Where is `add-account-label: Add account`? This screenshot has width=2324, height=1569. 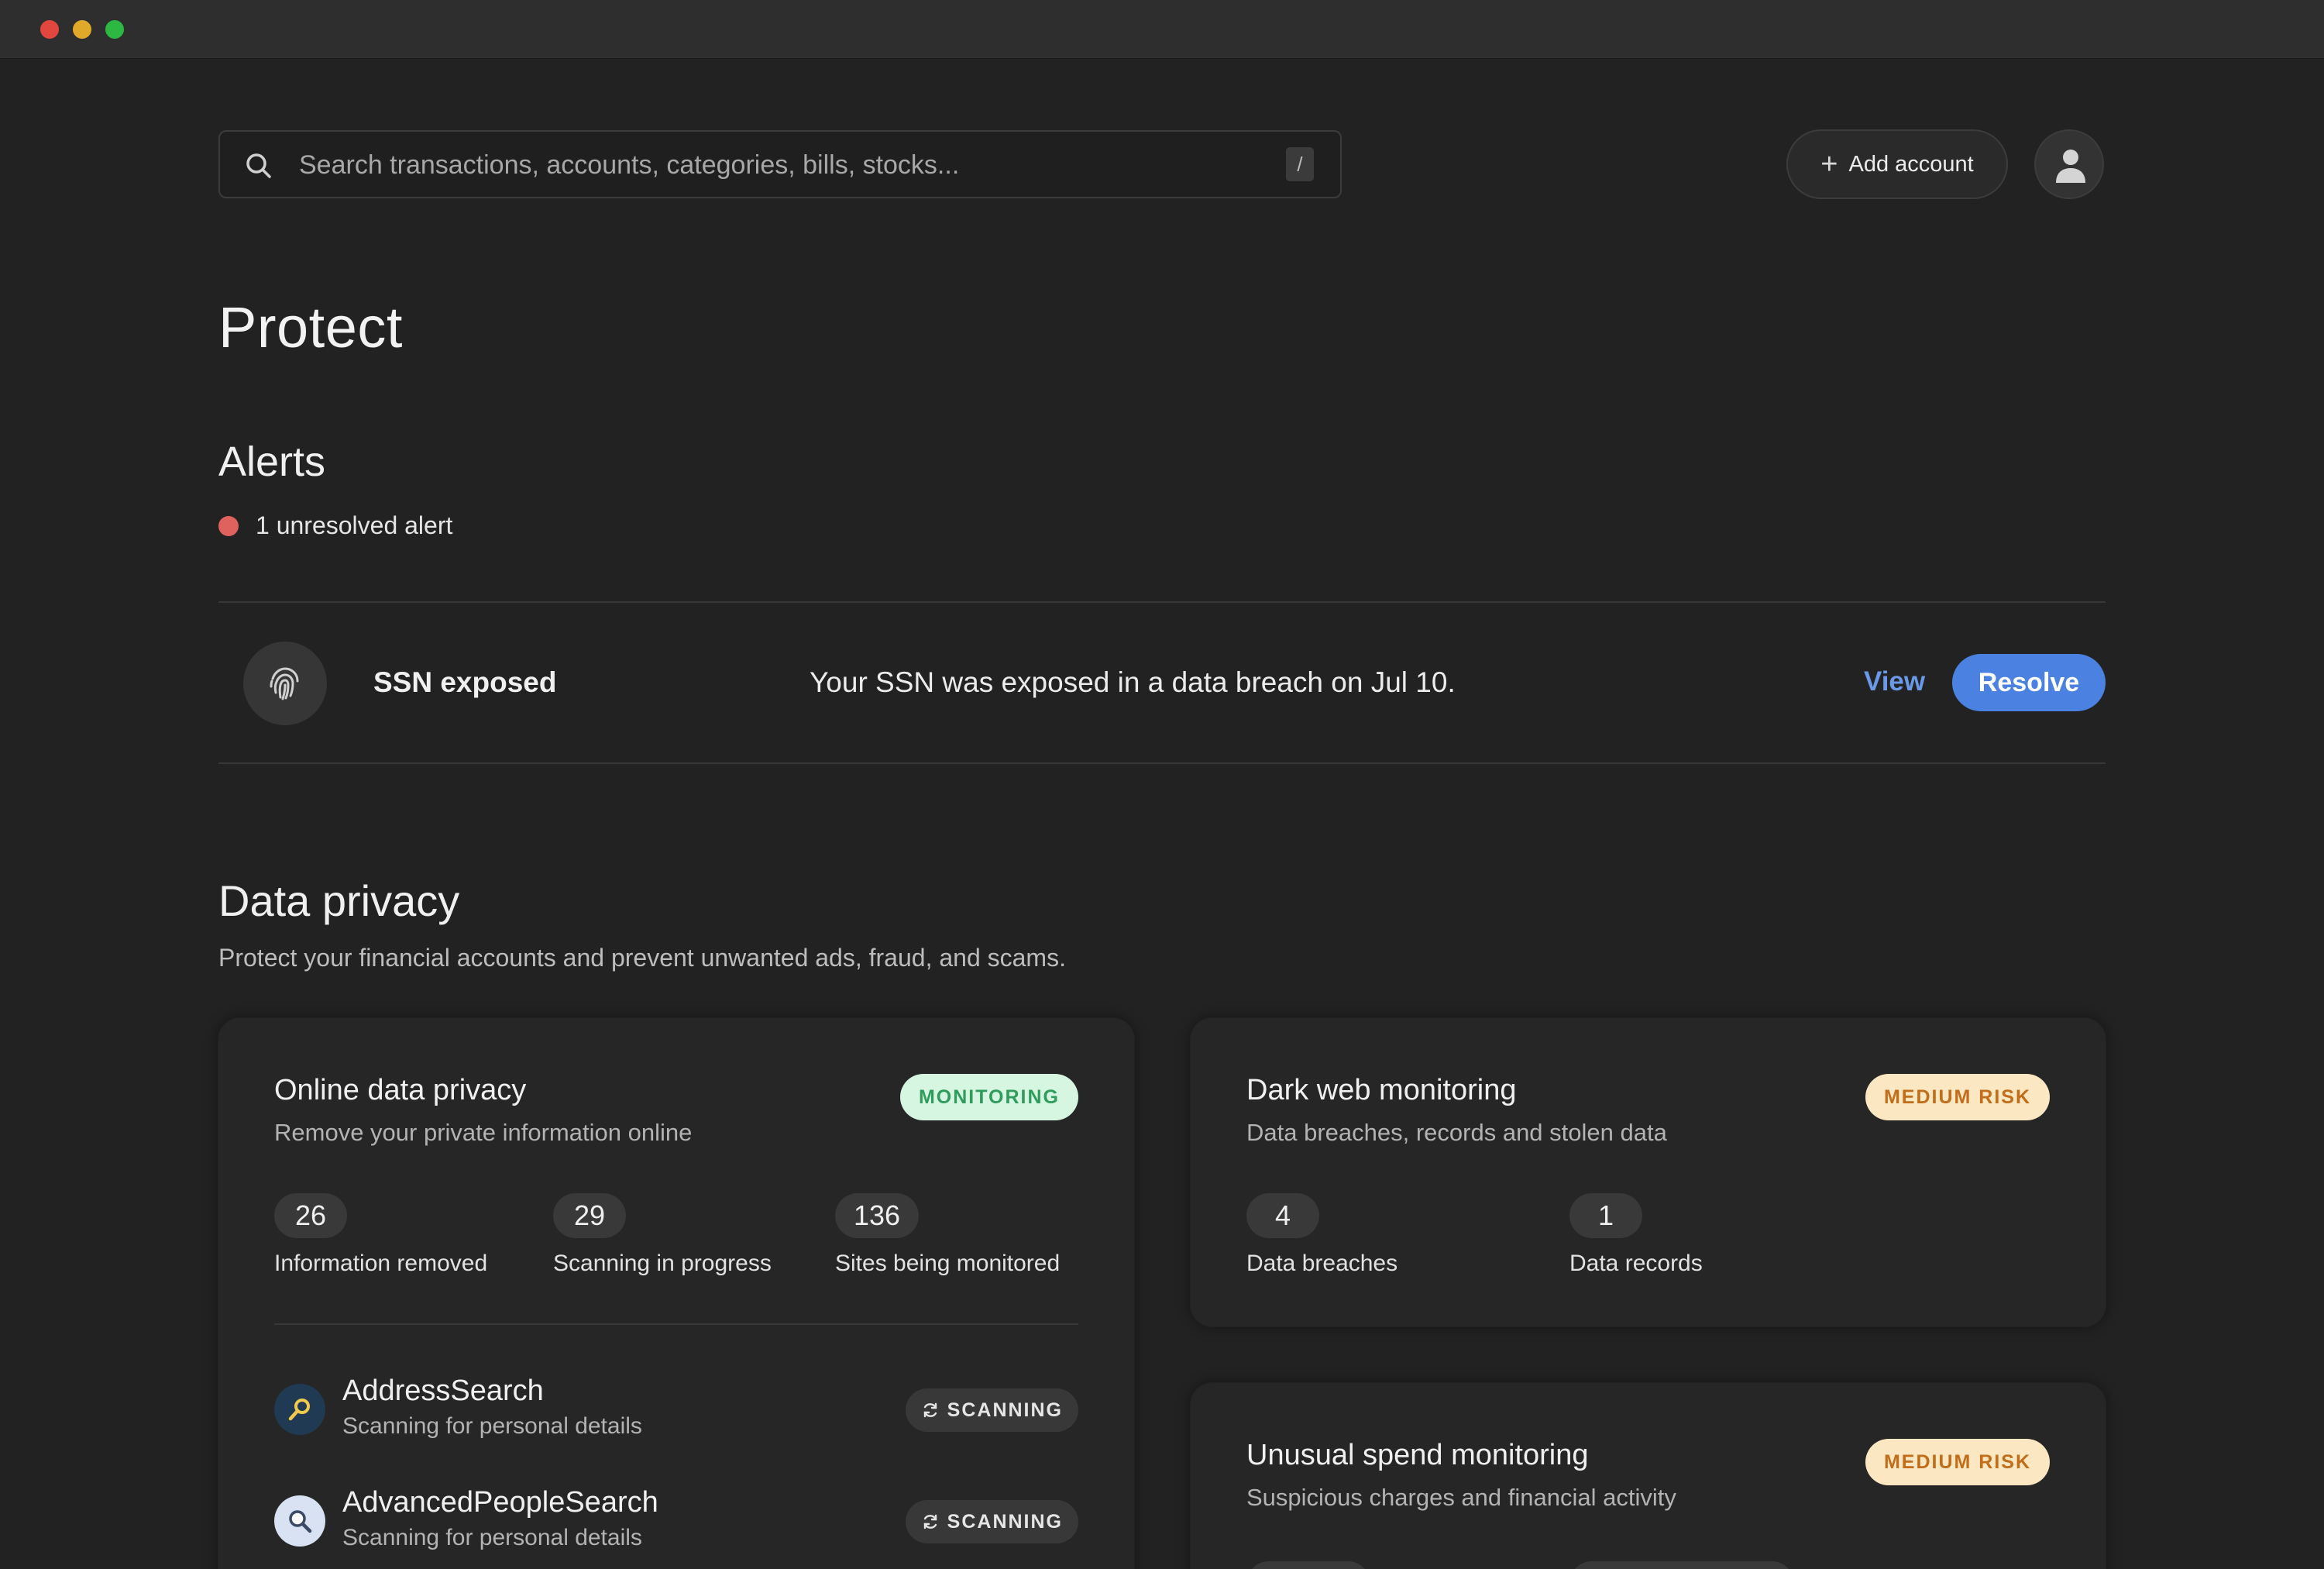
add-account-label: Add account is located at coordinates (1911, 164).